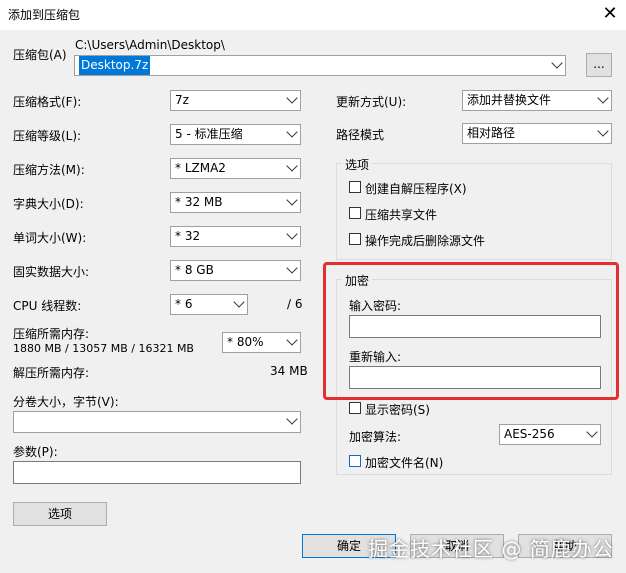  Describe the element at coordinates (209, 304) in the screenshot. I see `threads-combo: * 6` at that location.